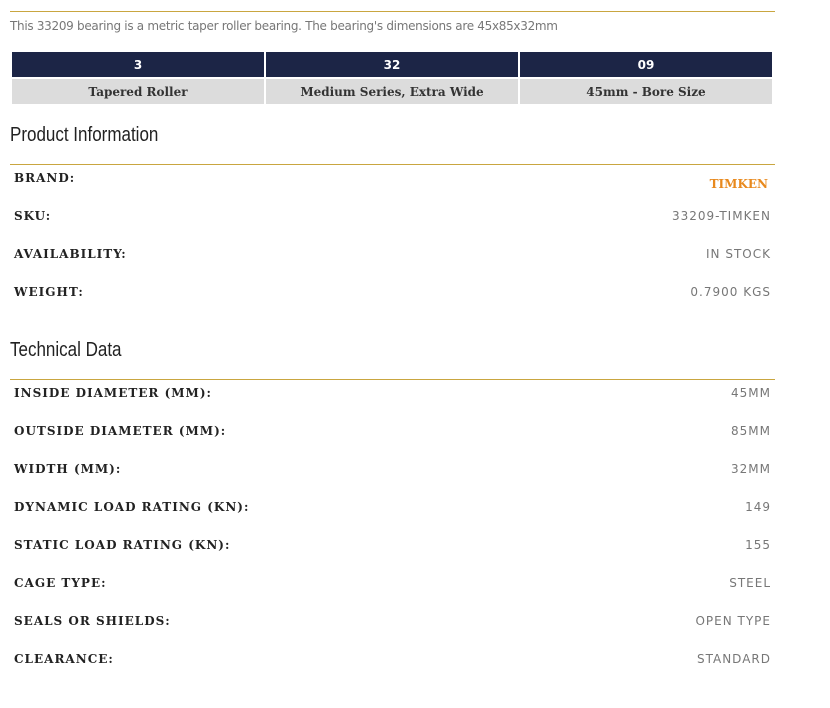 This screenshot has width=830, height=708. I want to click on code-header: 09, so click(646, 64).